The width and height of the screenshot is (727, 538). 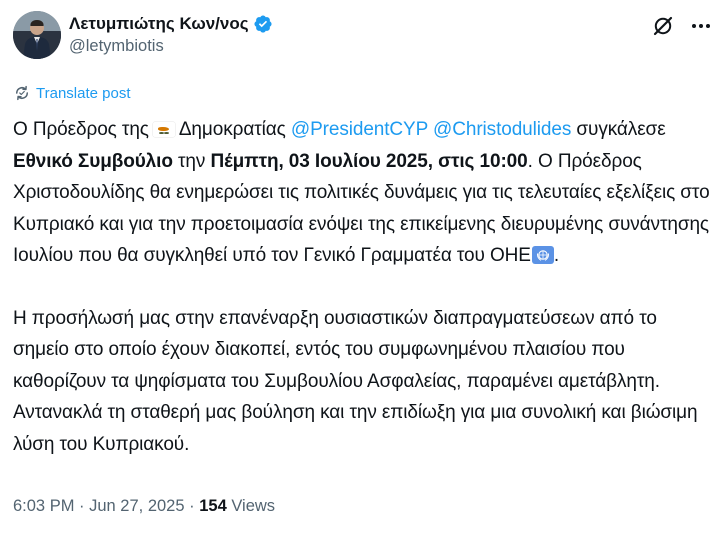 What do you see at coordinates (359, 129) in the screenshot?
I see `mention-president-cyp: @PresidentCYP` at bounding box center [359, 129].